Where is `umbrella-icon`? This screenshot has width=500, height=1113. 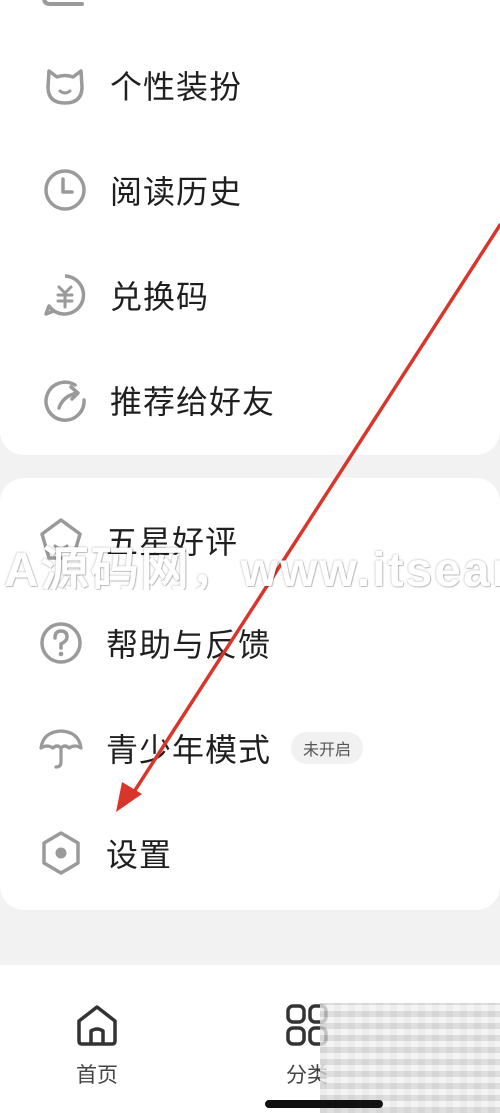
umbrella-icon is located at coordinates (61, 748).